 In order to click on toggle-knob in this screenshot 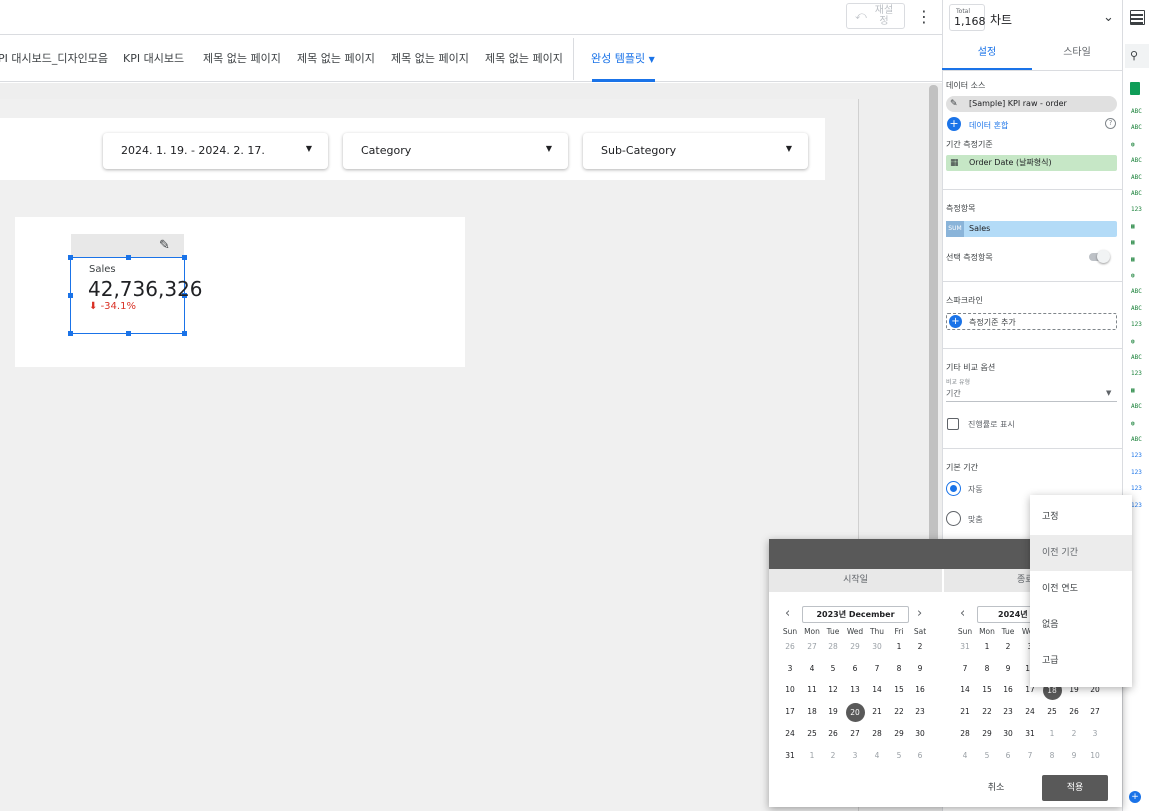, I will do `click(1103, 256)`.